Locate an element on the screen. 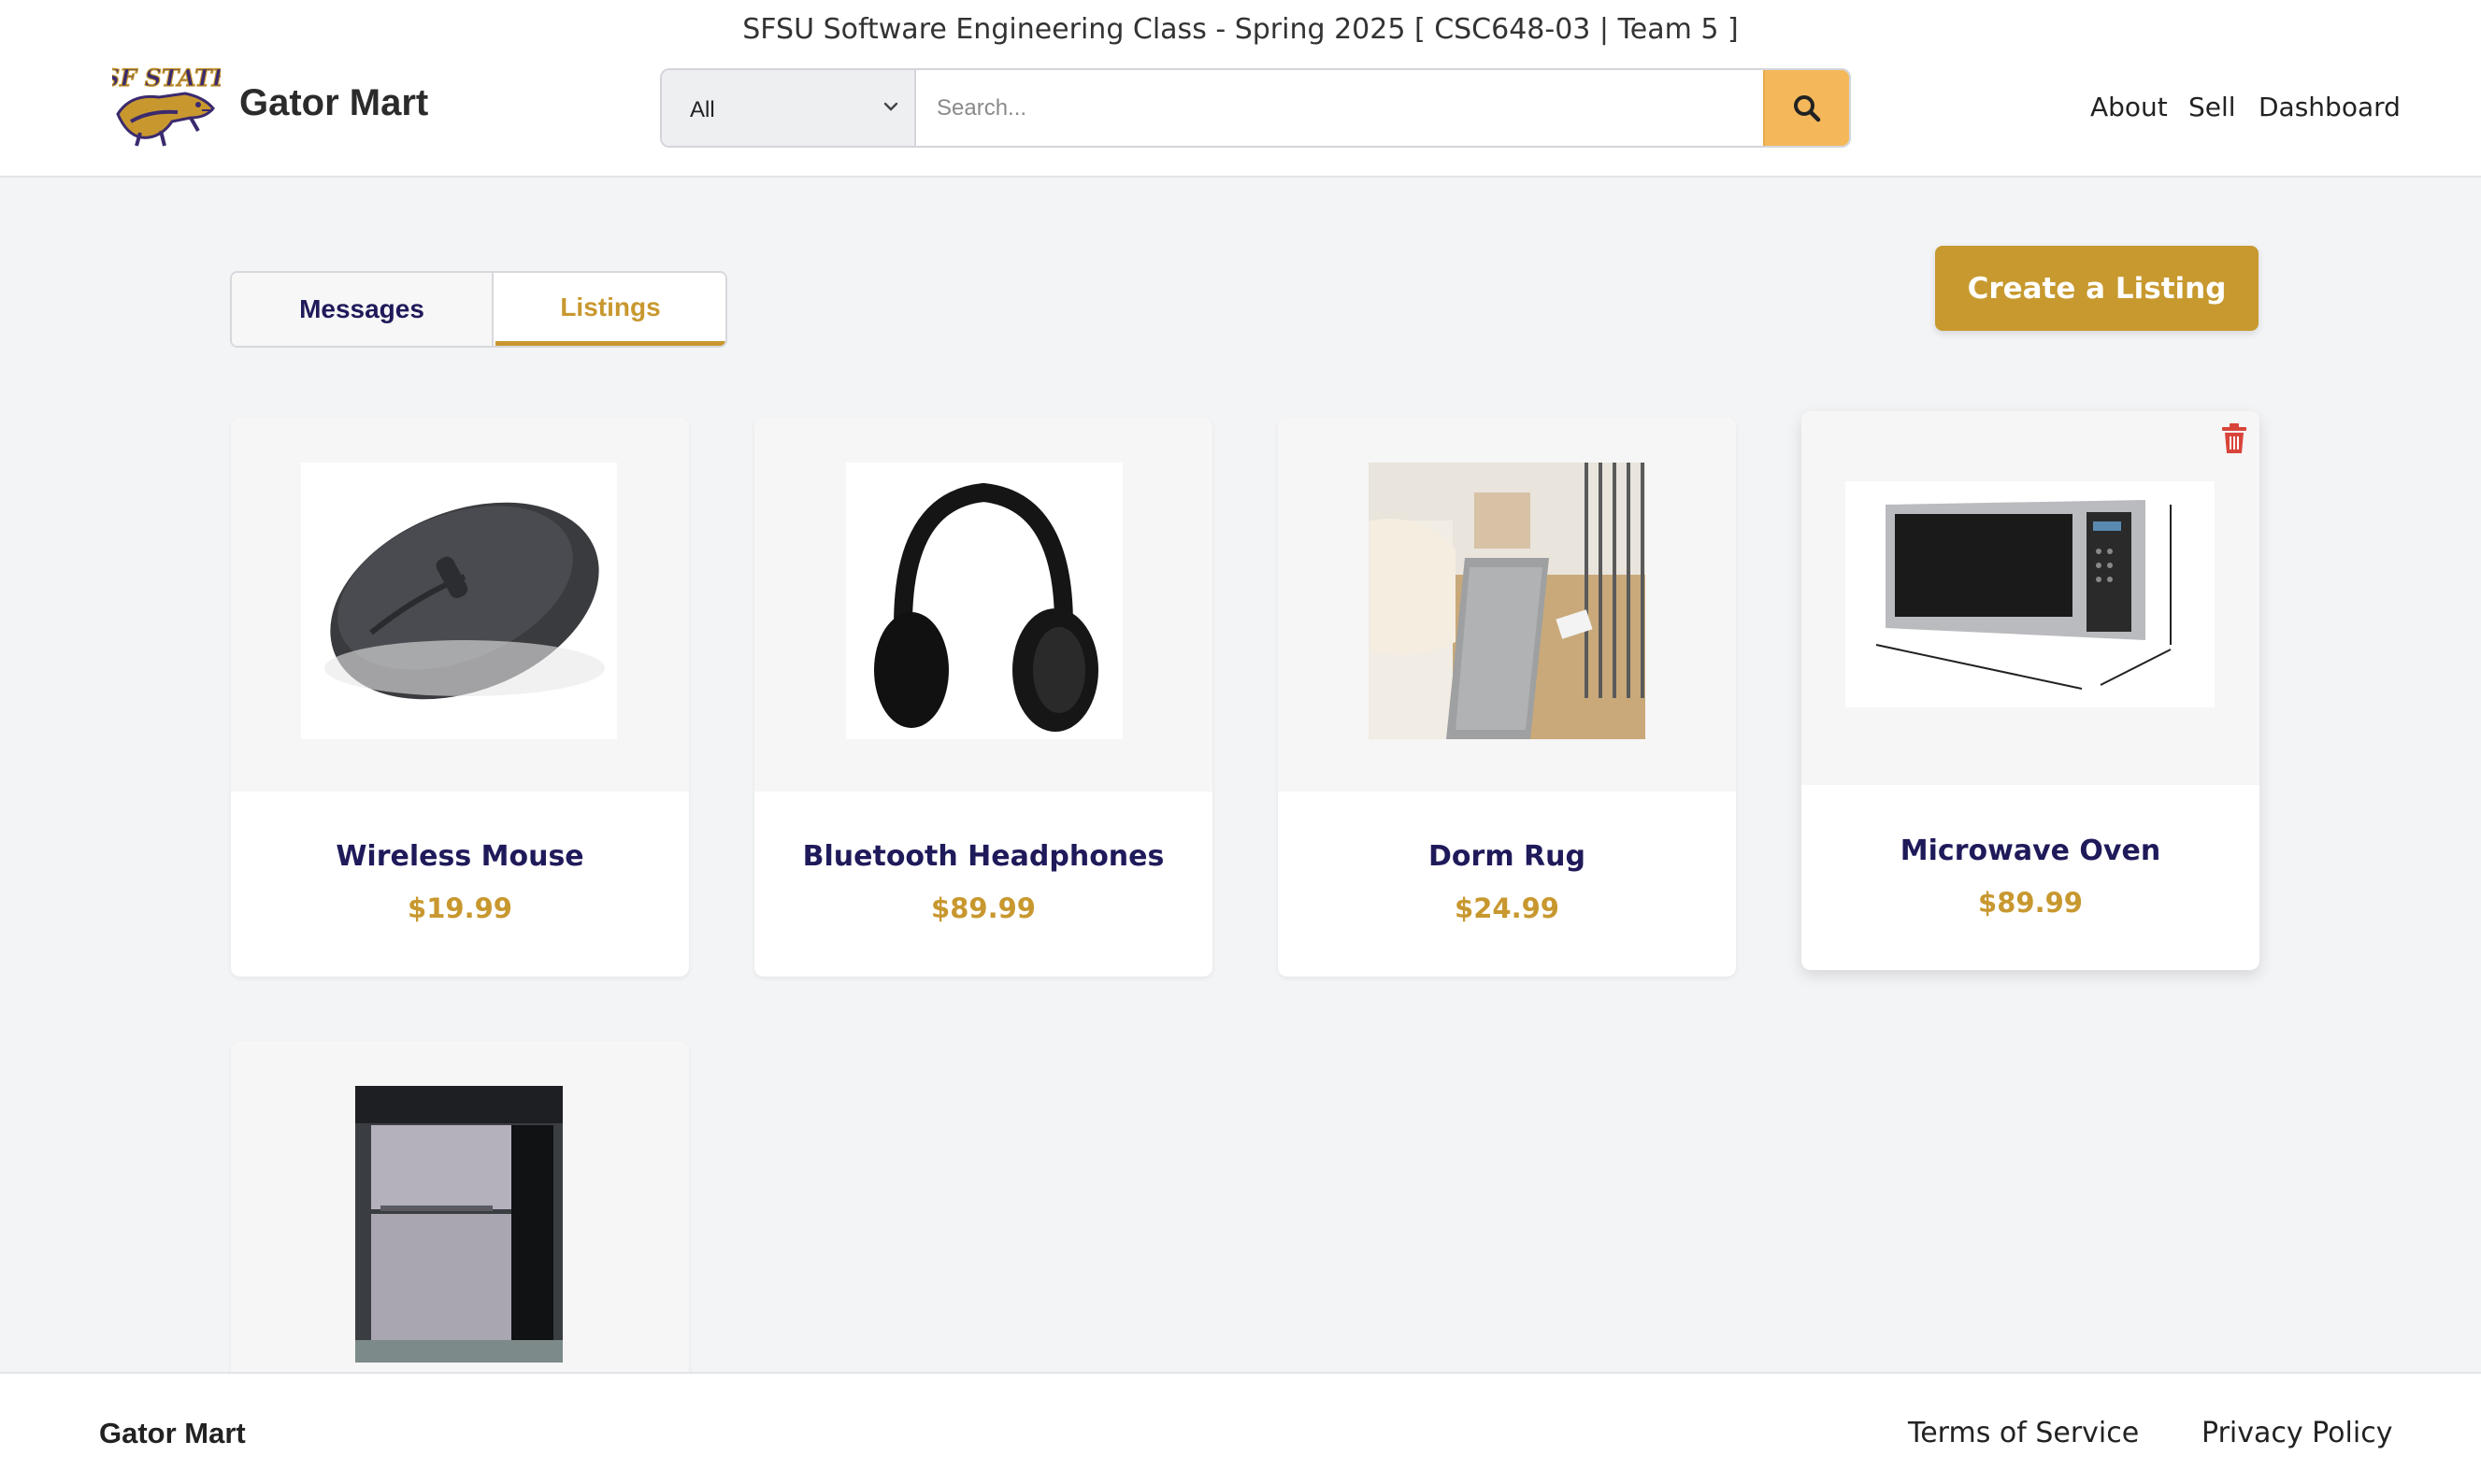  search-bar: All is located at coordinates (1255, 108).